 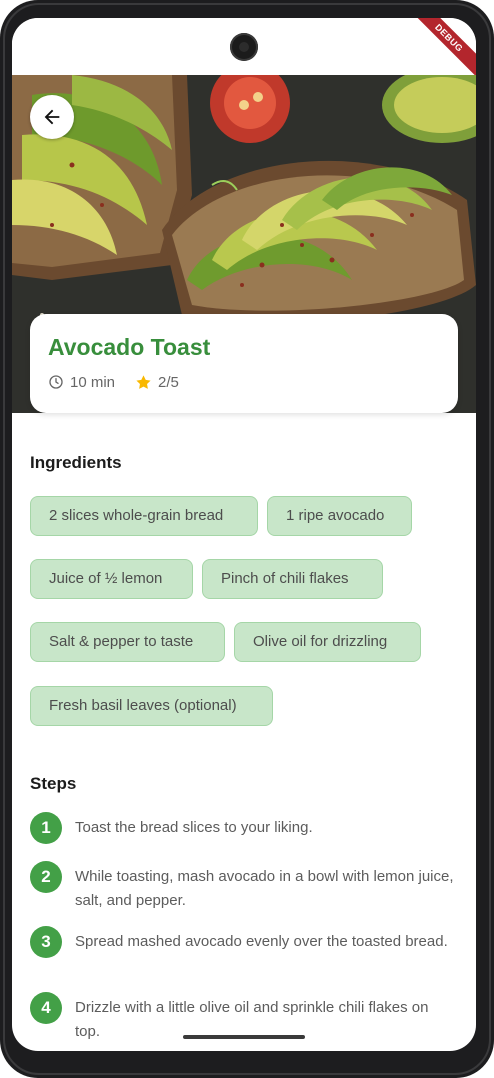 What do you see at coordinates (144, 516) in the screenshot?
I see `ingredient-chip: 2 slices whole-grain bread` at bounding box center [144, 516].